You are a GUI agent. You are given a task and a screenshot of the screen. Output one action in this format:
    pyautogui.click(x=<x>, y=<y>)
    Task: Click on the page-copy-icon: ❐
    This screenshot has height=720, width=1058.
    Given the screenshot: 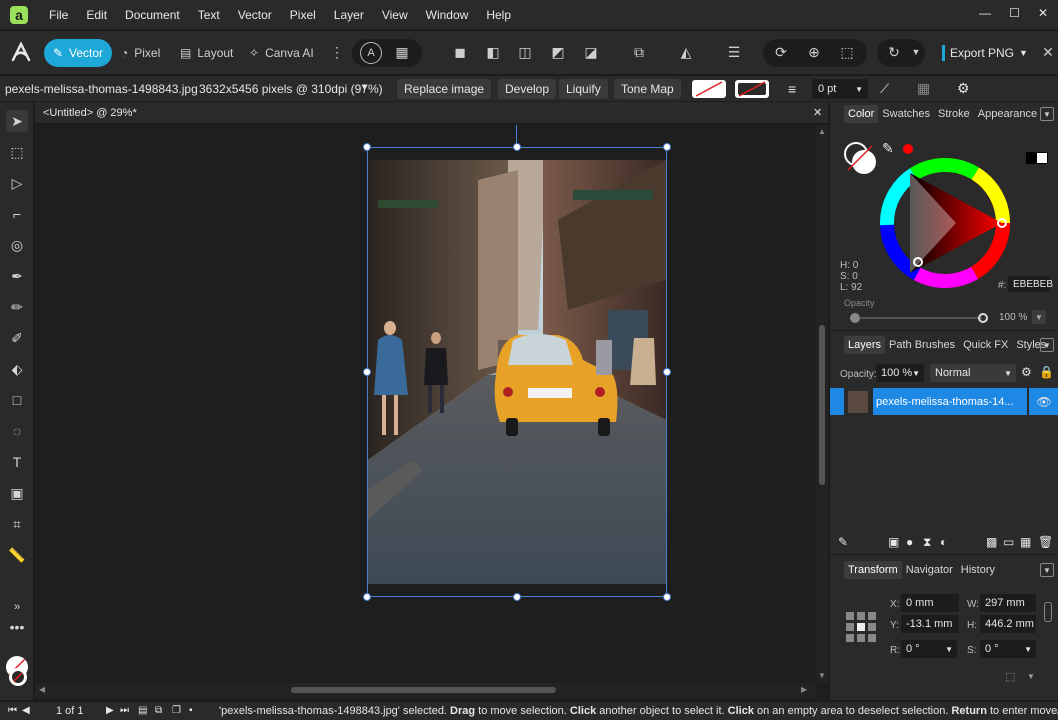 What is the action you would take?
    pyautogui.click(x=176, y=710)
    